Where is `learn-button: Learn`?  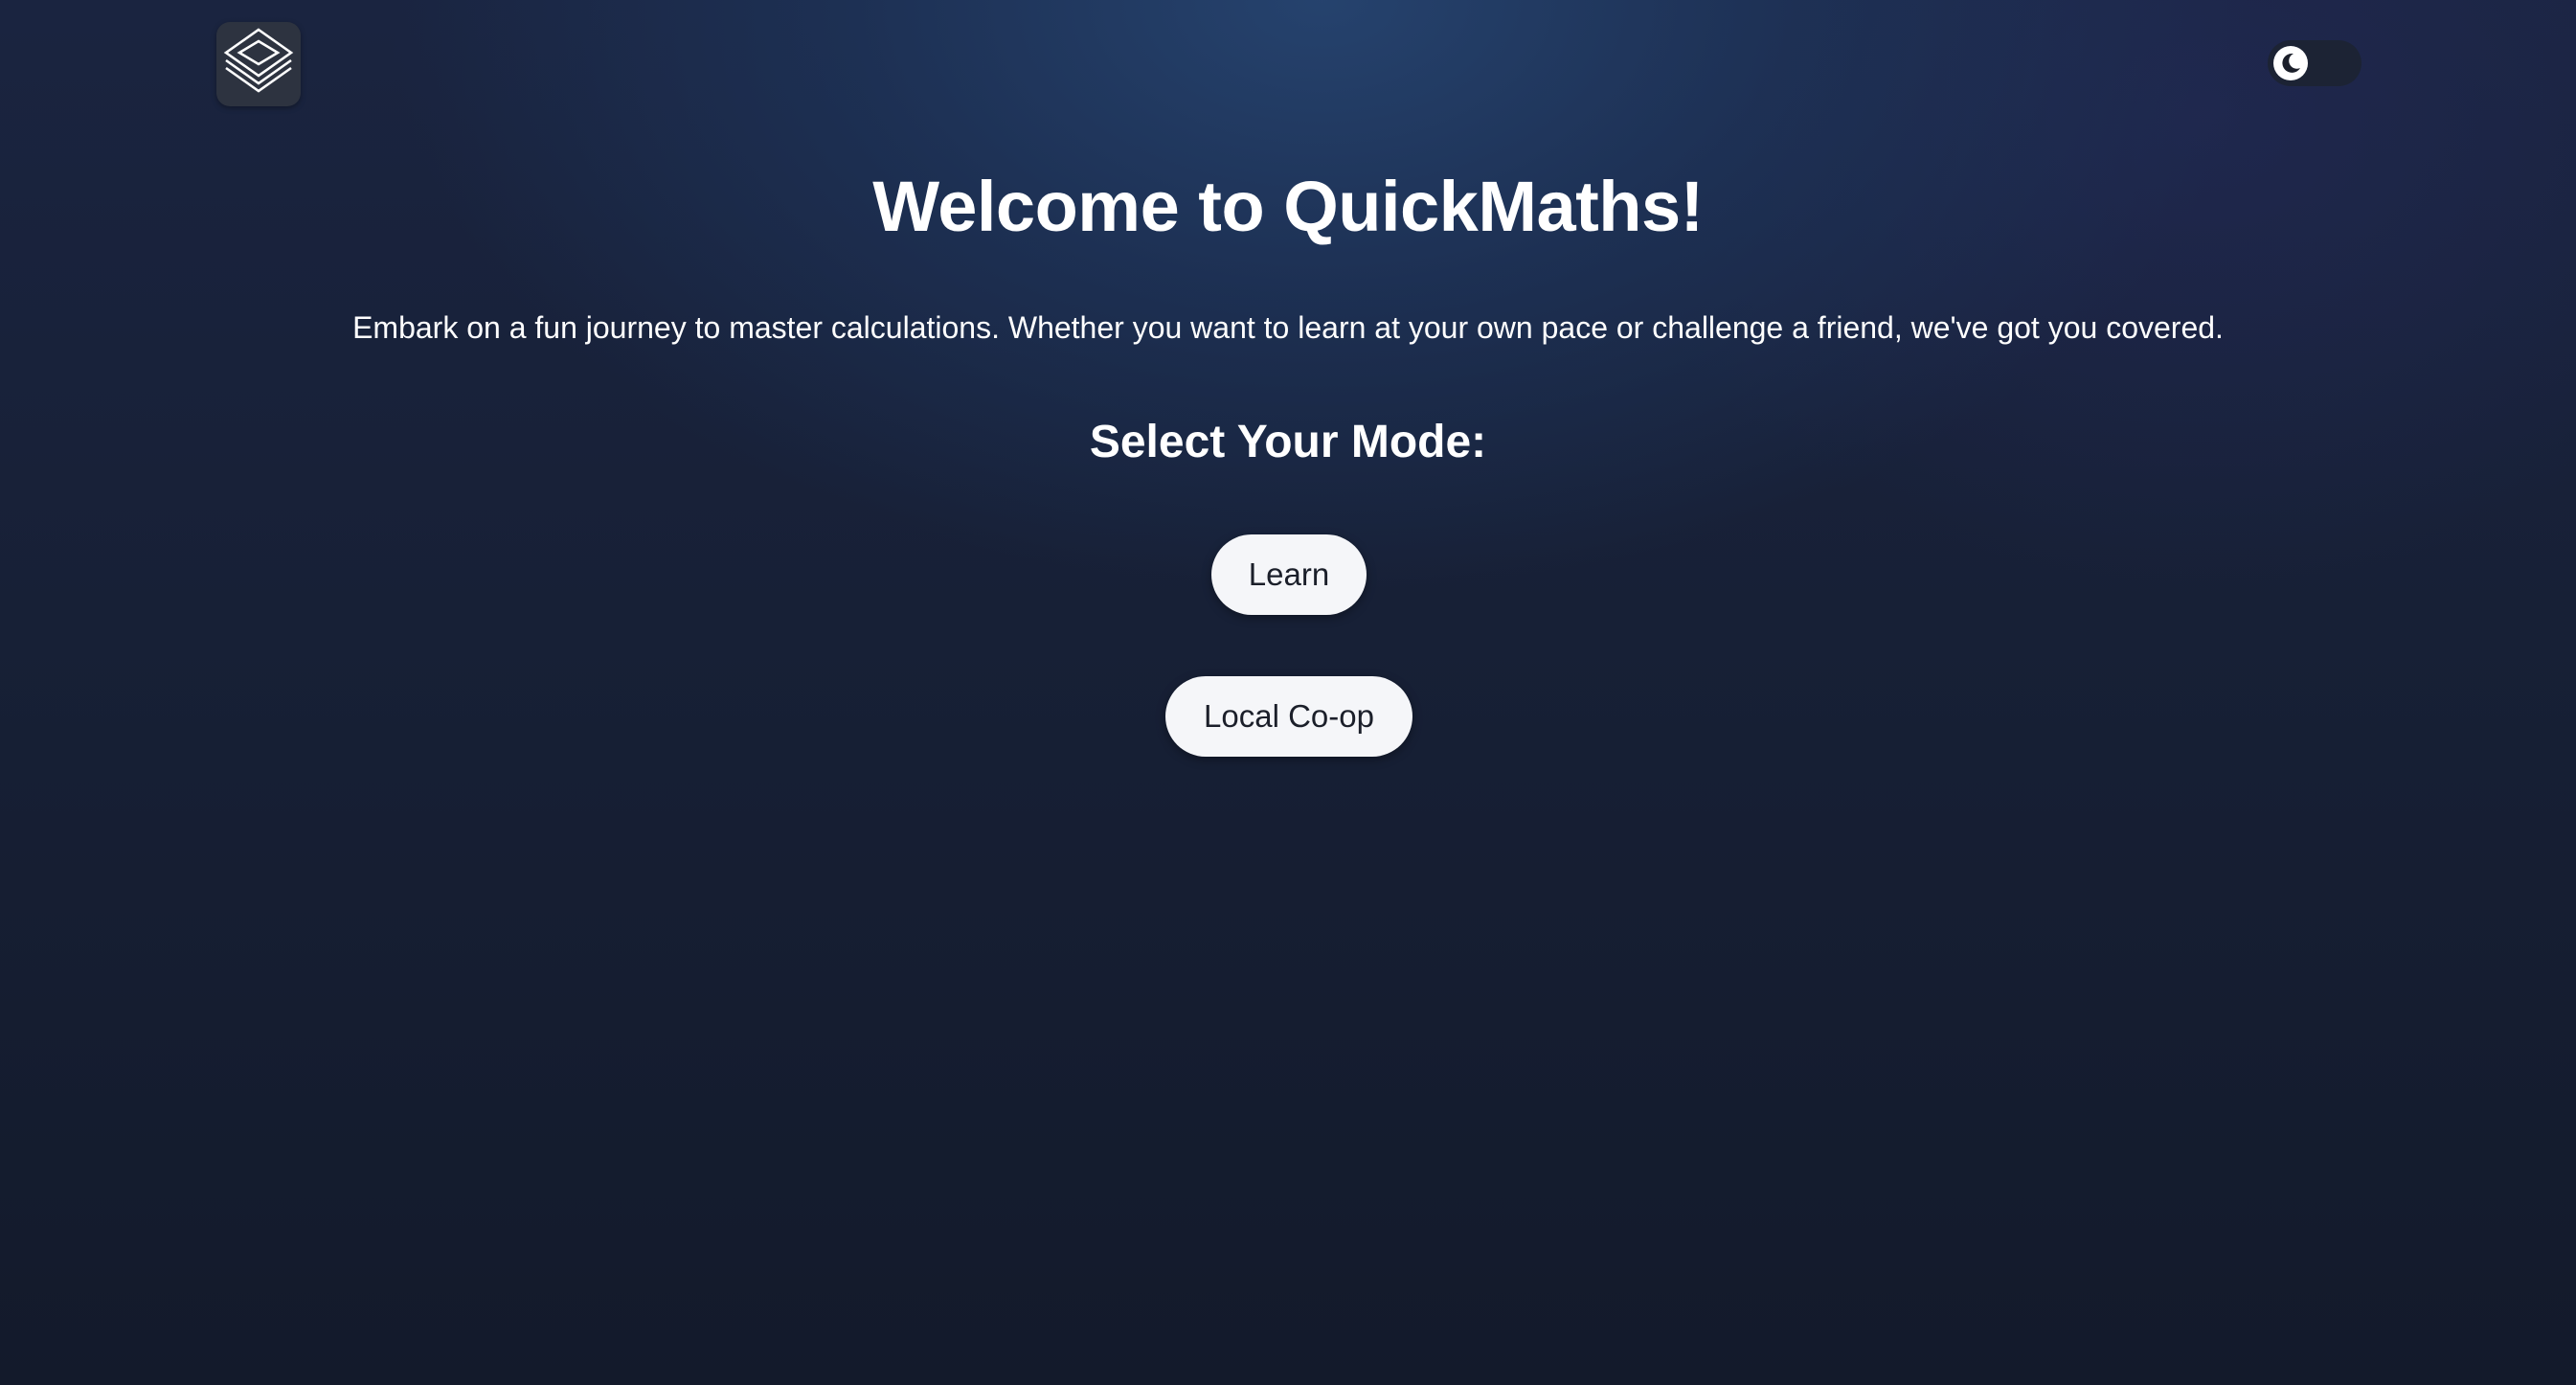 learn-button: Learn is located at coordinates (1289, 574).